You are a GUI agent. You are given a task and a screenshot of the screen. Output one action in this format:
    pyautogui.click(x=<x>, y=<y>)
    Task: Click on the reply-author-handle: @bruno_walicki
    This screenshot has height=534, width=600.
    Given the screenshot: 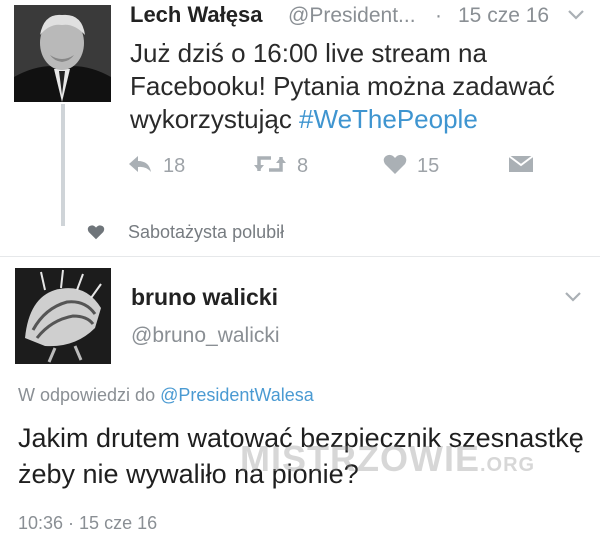 What is the action you would take?
    pyautogui.click(x=205, y=336)
    